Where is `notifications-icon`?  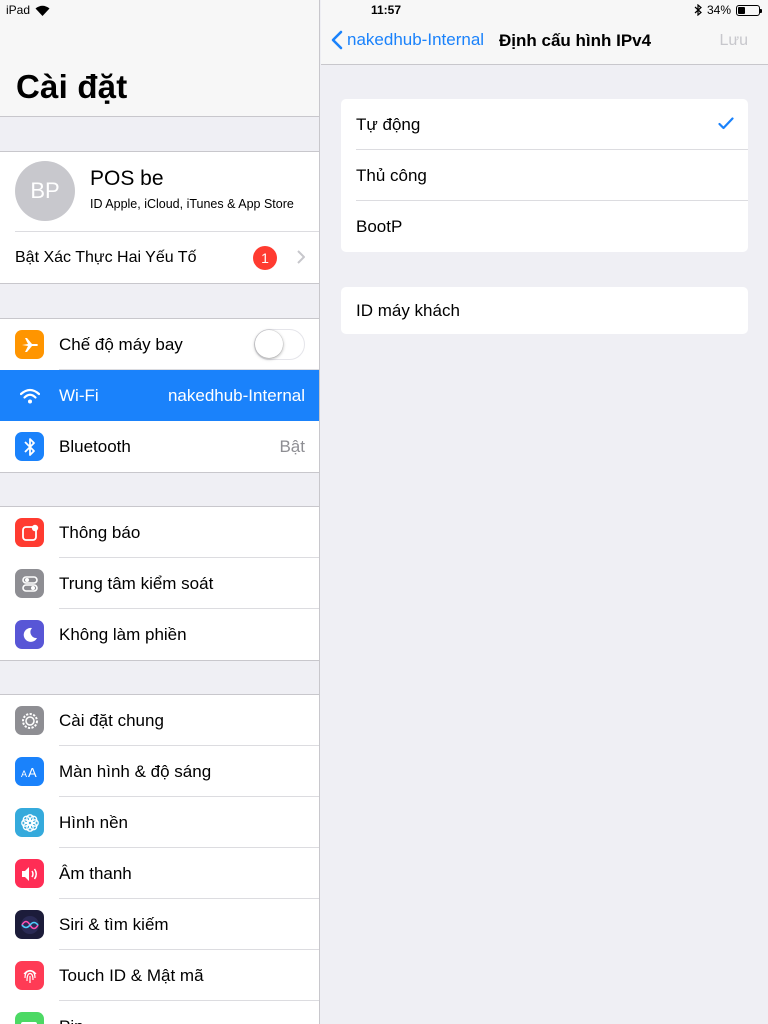 notifications-icon is located at coordinates (29, 532).